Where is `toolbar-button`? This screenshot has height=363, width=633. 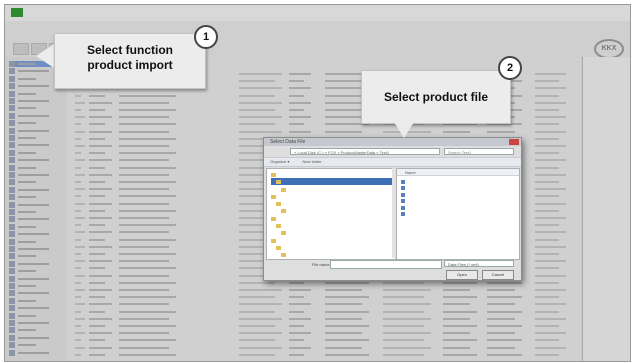 toolbar-button is located at coordinates (21, 49).